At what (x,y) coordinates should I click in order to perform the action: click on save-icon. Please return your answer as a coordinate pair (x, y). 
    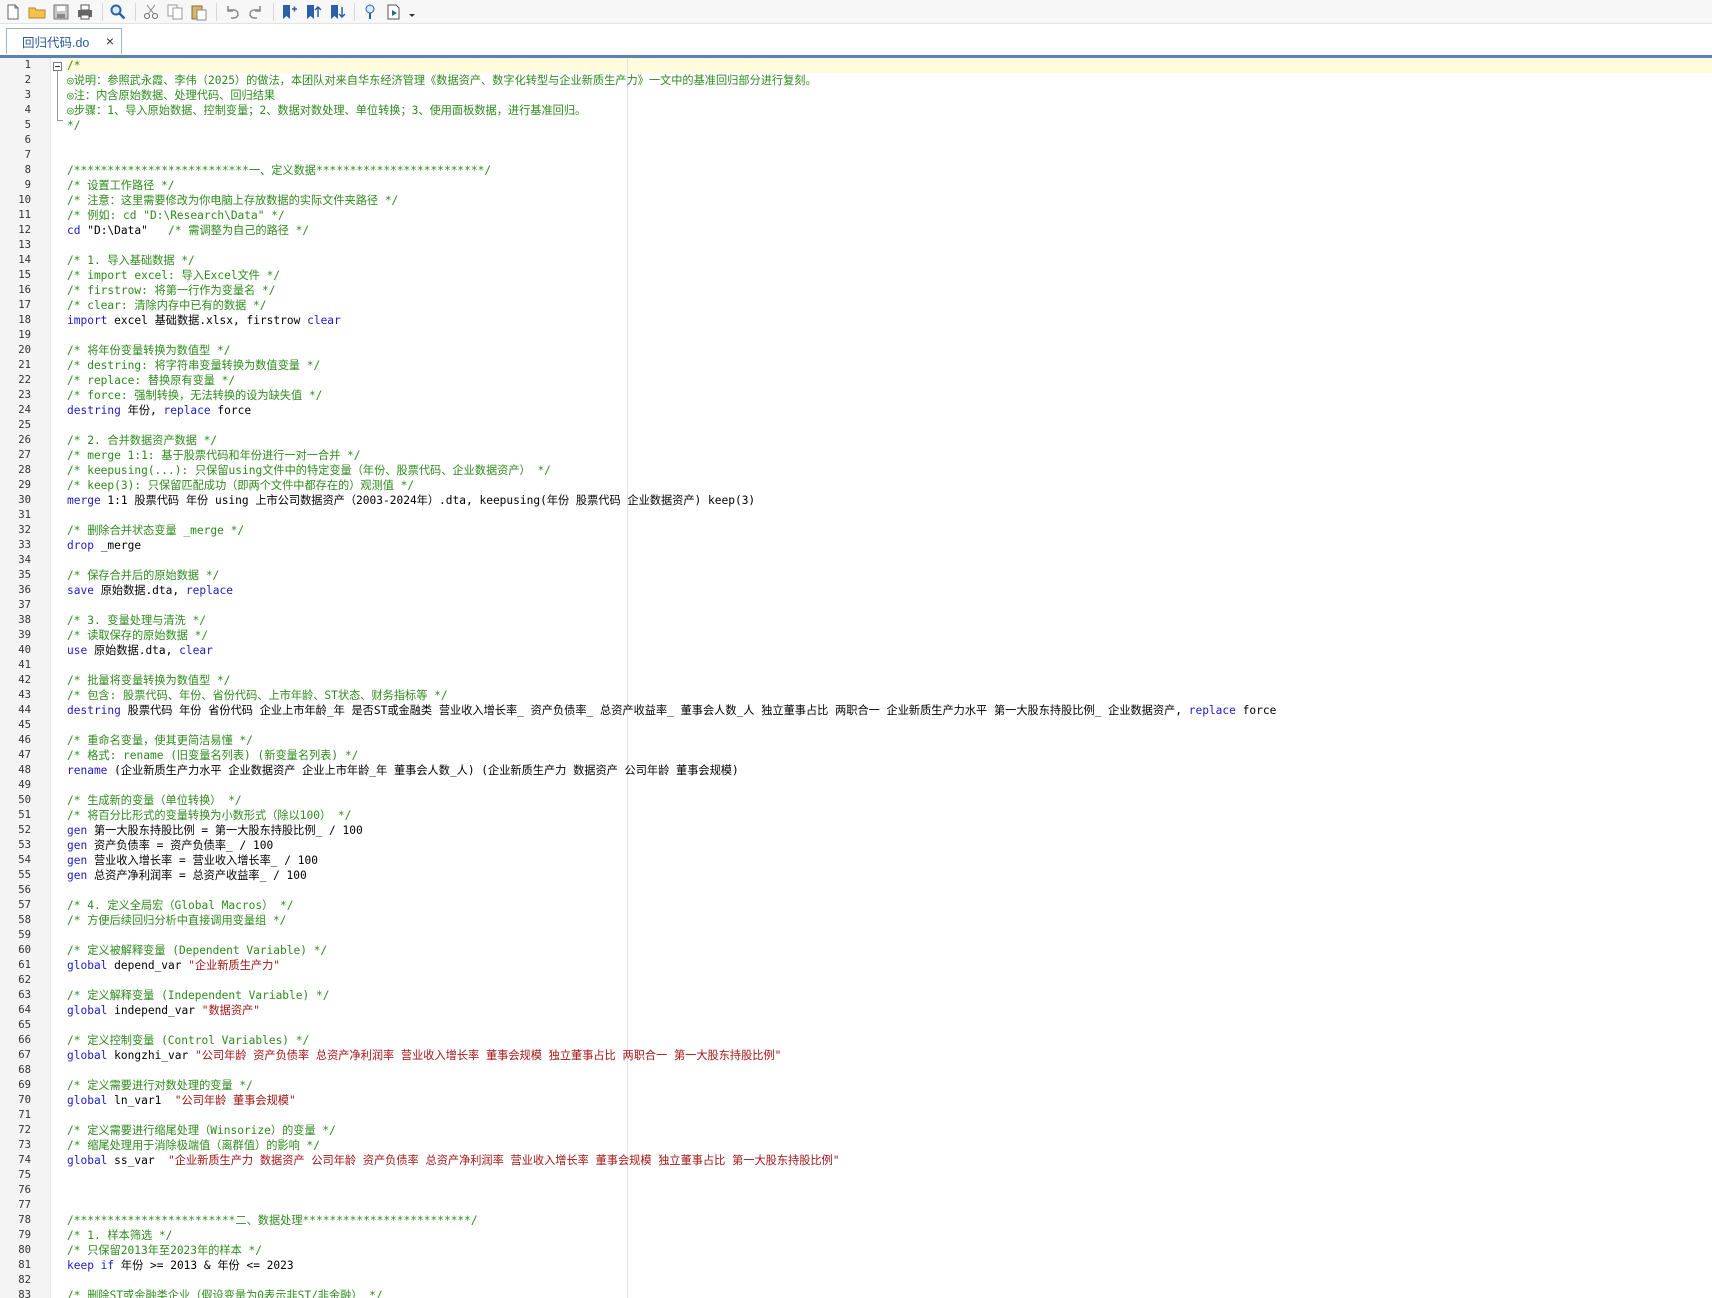
    Looking at the image, I should click on (61, 12).